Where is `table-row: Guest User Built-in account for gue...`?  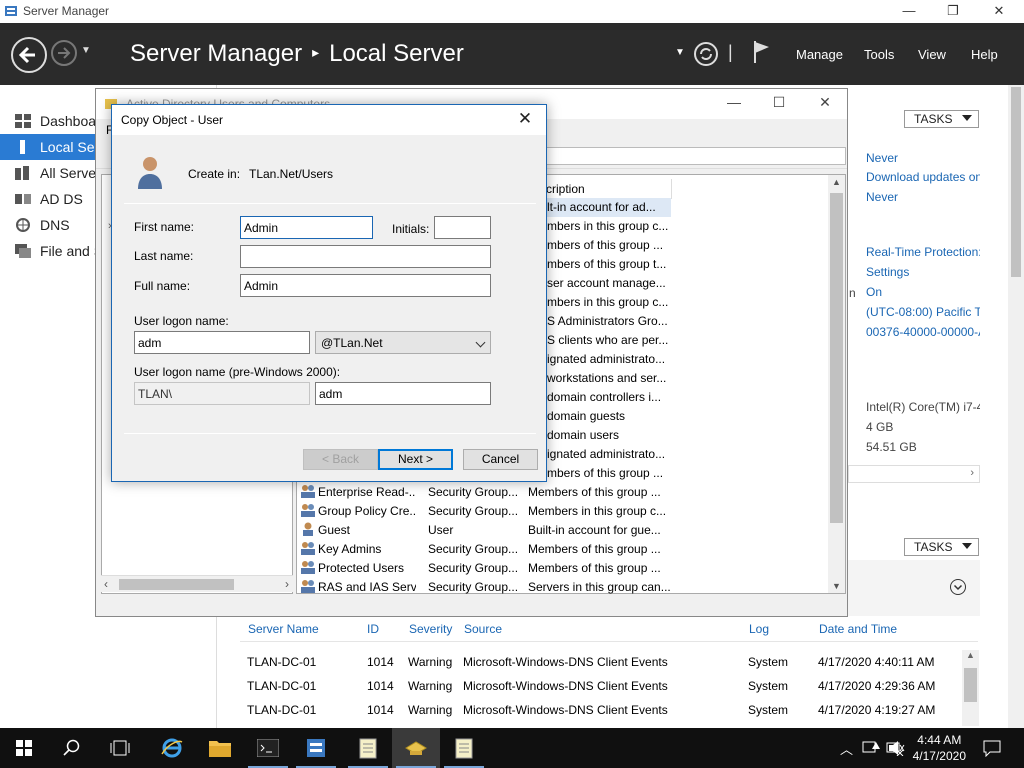 table-row: Guest User Built-in account for gue... is located at coordinates (486, 530).